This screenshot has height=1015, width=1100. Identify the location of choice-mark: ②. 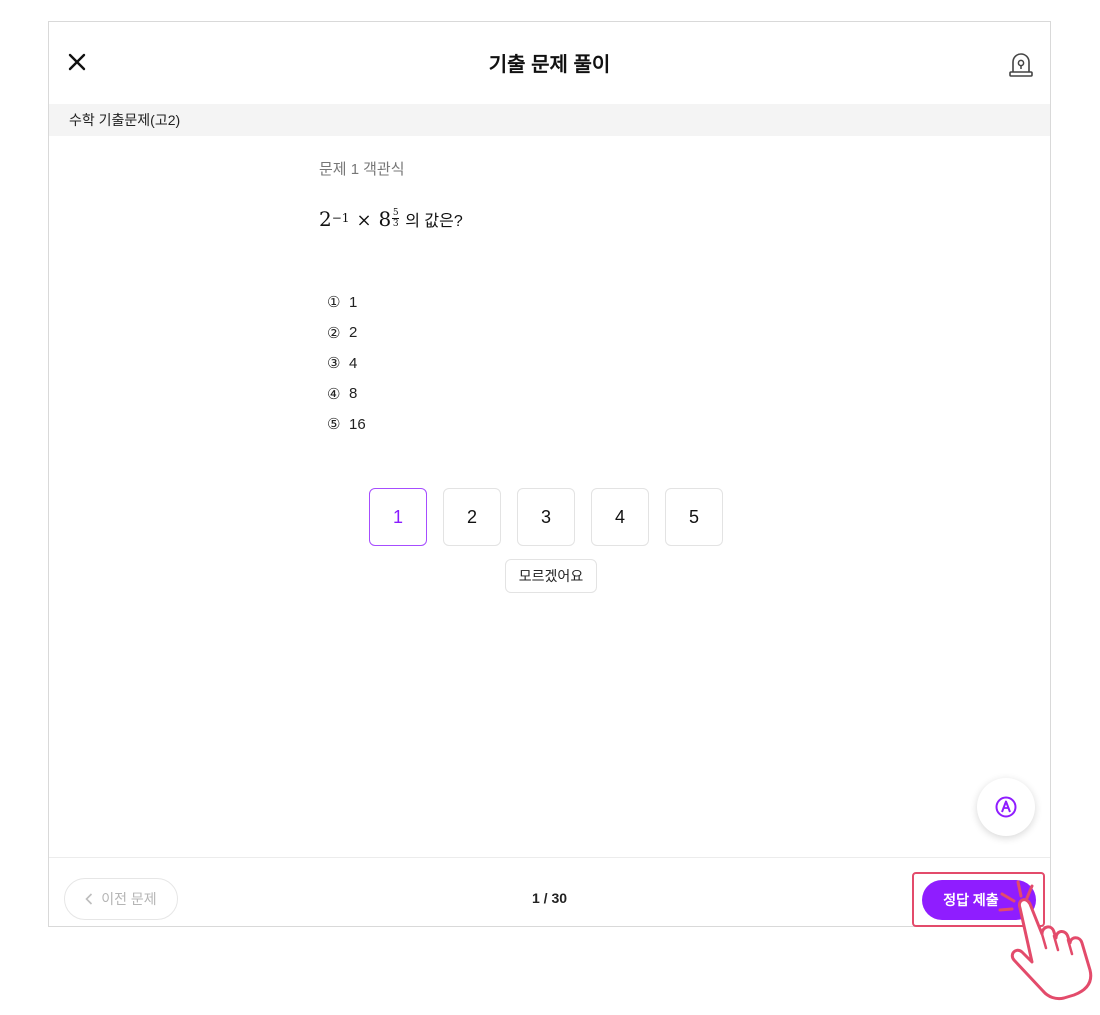
(334, 332).